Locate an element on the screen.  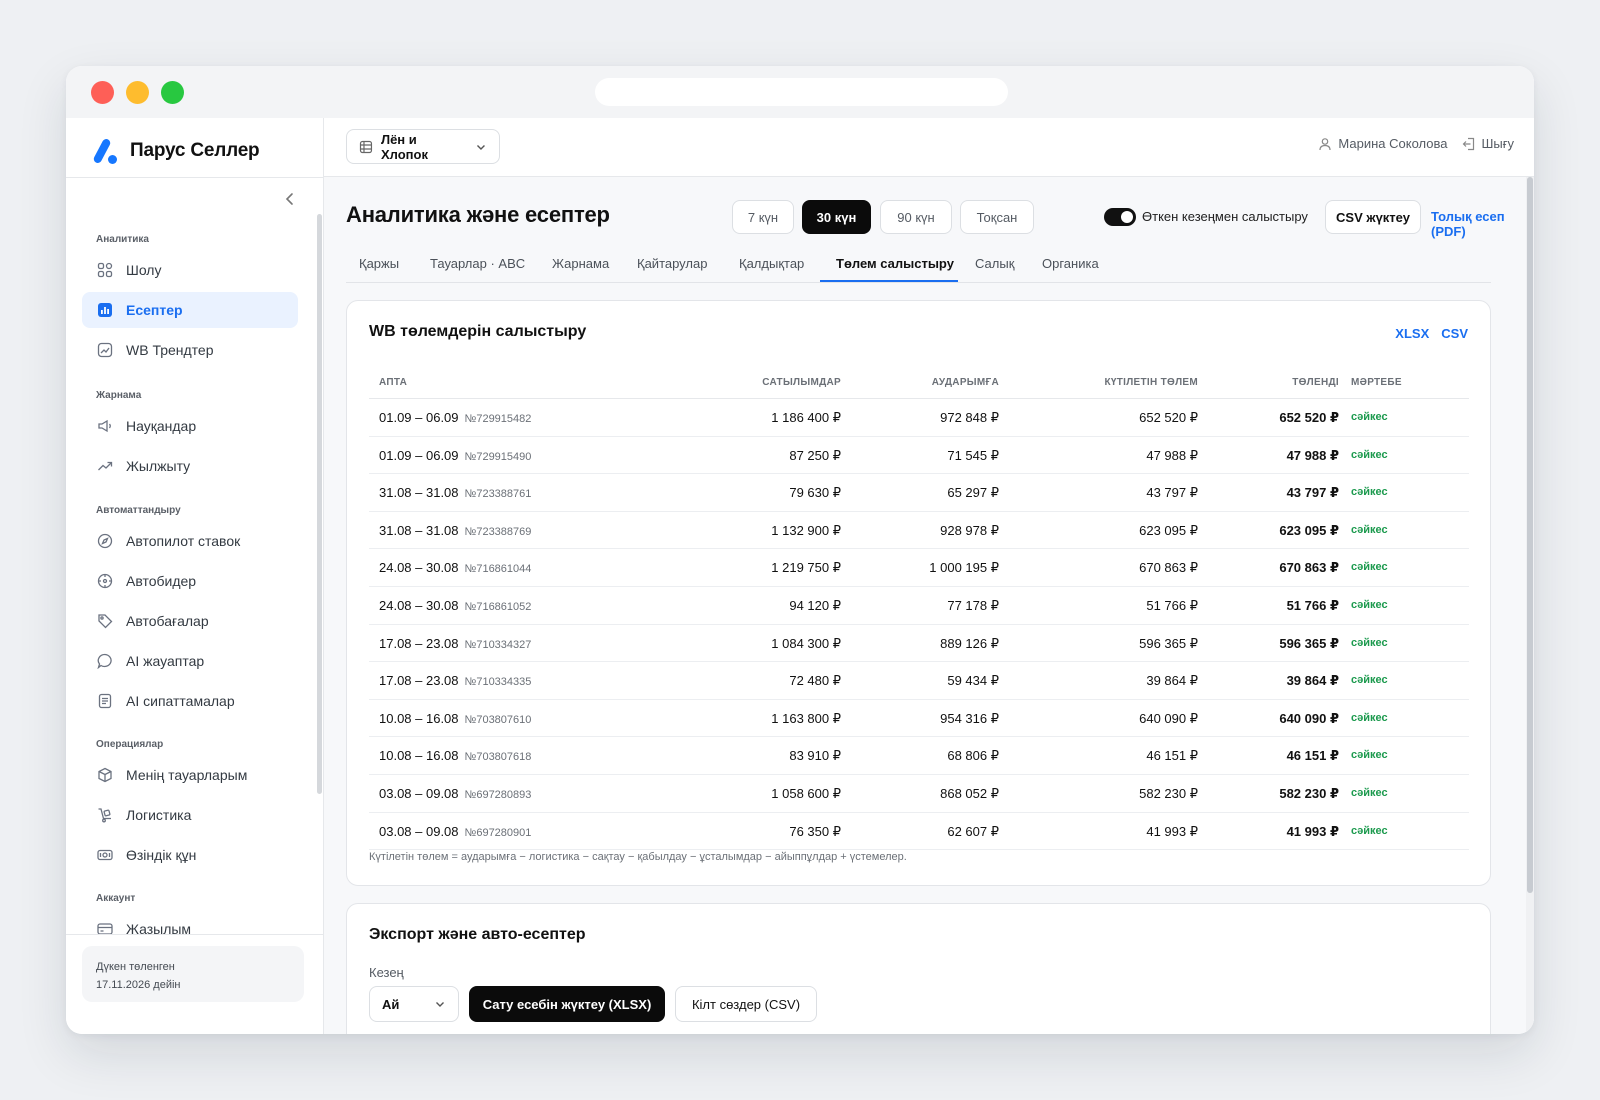
cell-sales: 76 350 ₽ is located at coordinates (815, 831).